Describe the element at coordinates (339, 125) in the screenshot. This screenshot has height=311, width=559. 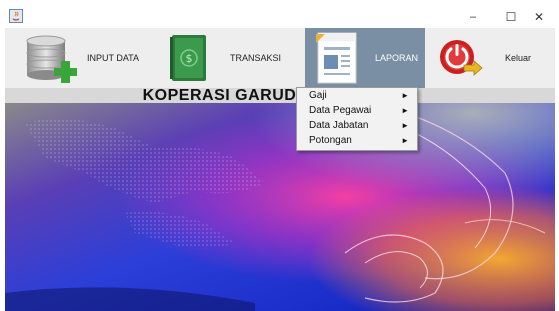
I see `dropdown-item-data-jabatan-label: Data Jabatan` at that location.